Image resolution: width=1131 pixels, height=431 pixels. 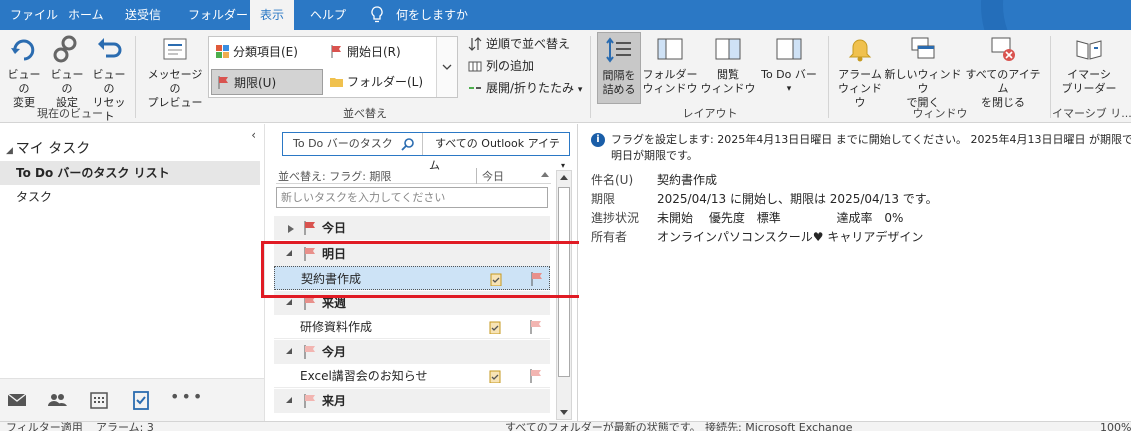 I want to click on triangle-icon: ◢, so click(x=11, y=151).